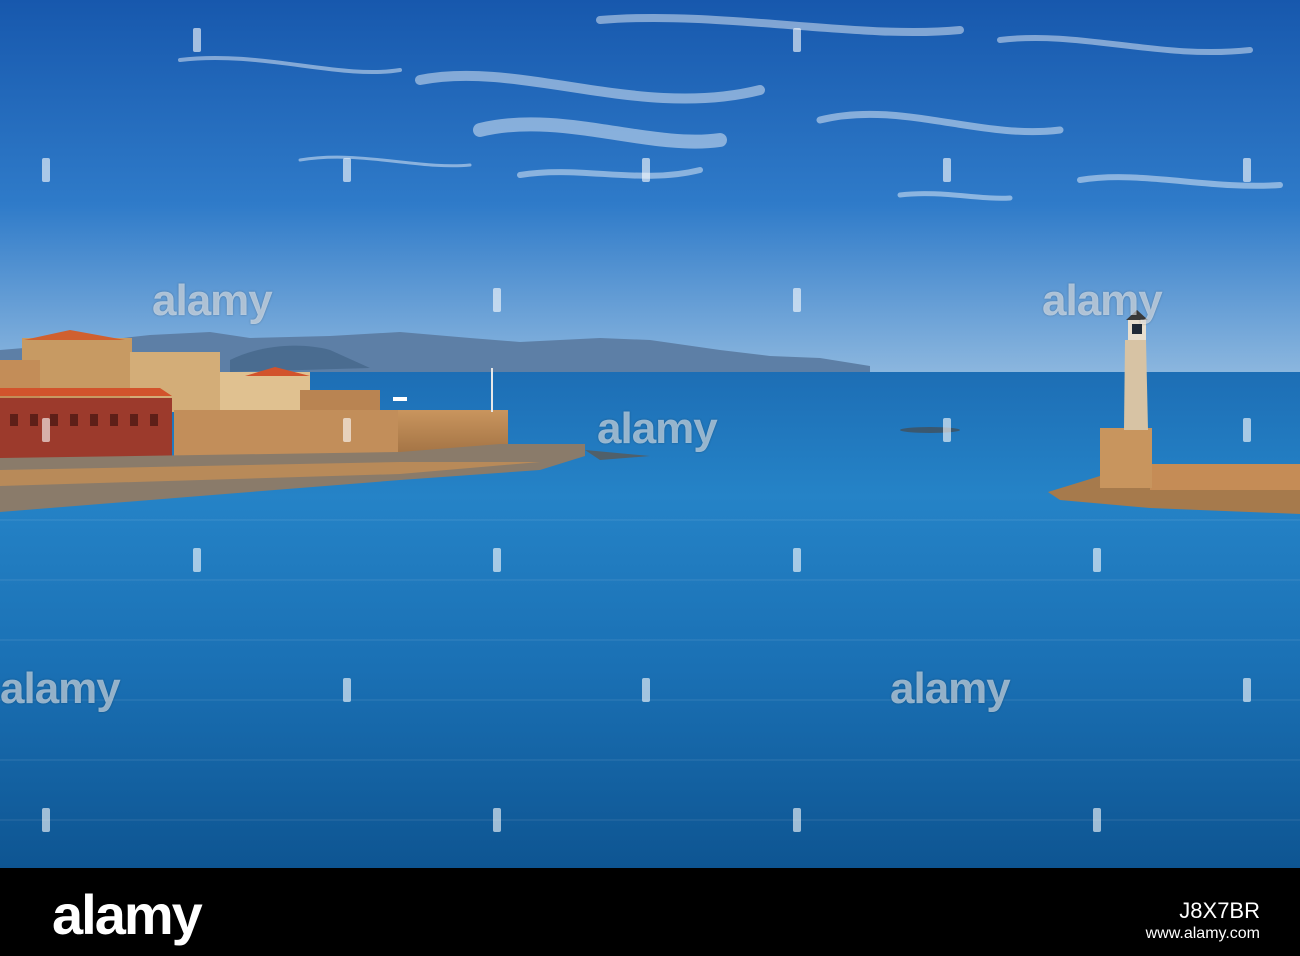 The width and height of the screenshot is (1300, 956). Describe the element at coordinates (650, 912) in the screenshot. I see `footer-bar: alamy J8X7BR www.alamy.com` at that location.